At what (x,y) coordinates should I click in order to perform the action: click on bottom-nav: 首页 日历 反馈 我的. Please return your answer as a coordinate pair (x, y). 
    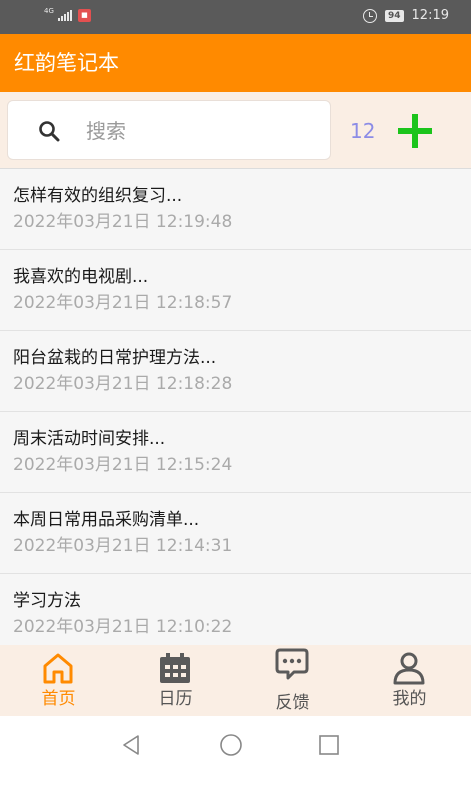
    Looking at the image, I should click on (235, 680).